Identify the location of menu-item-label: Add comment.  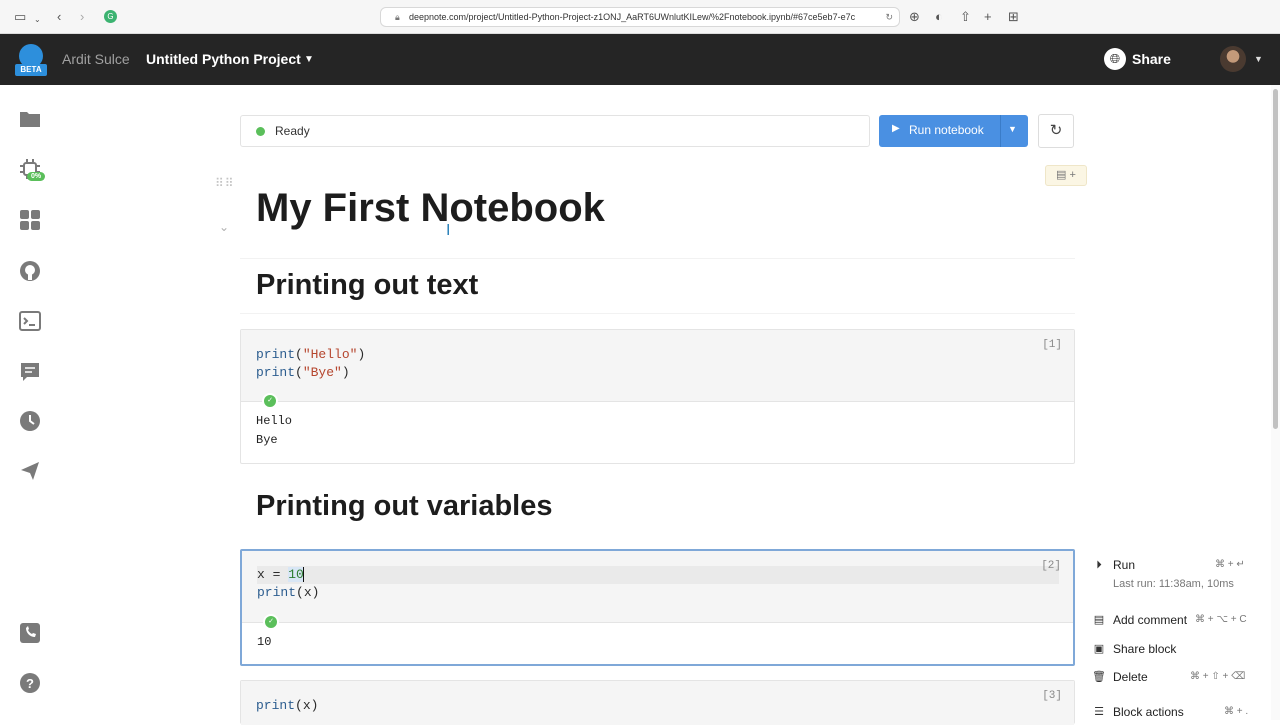
(1150, 620).